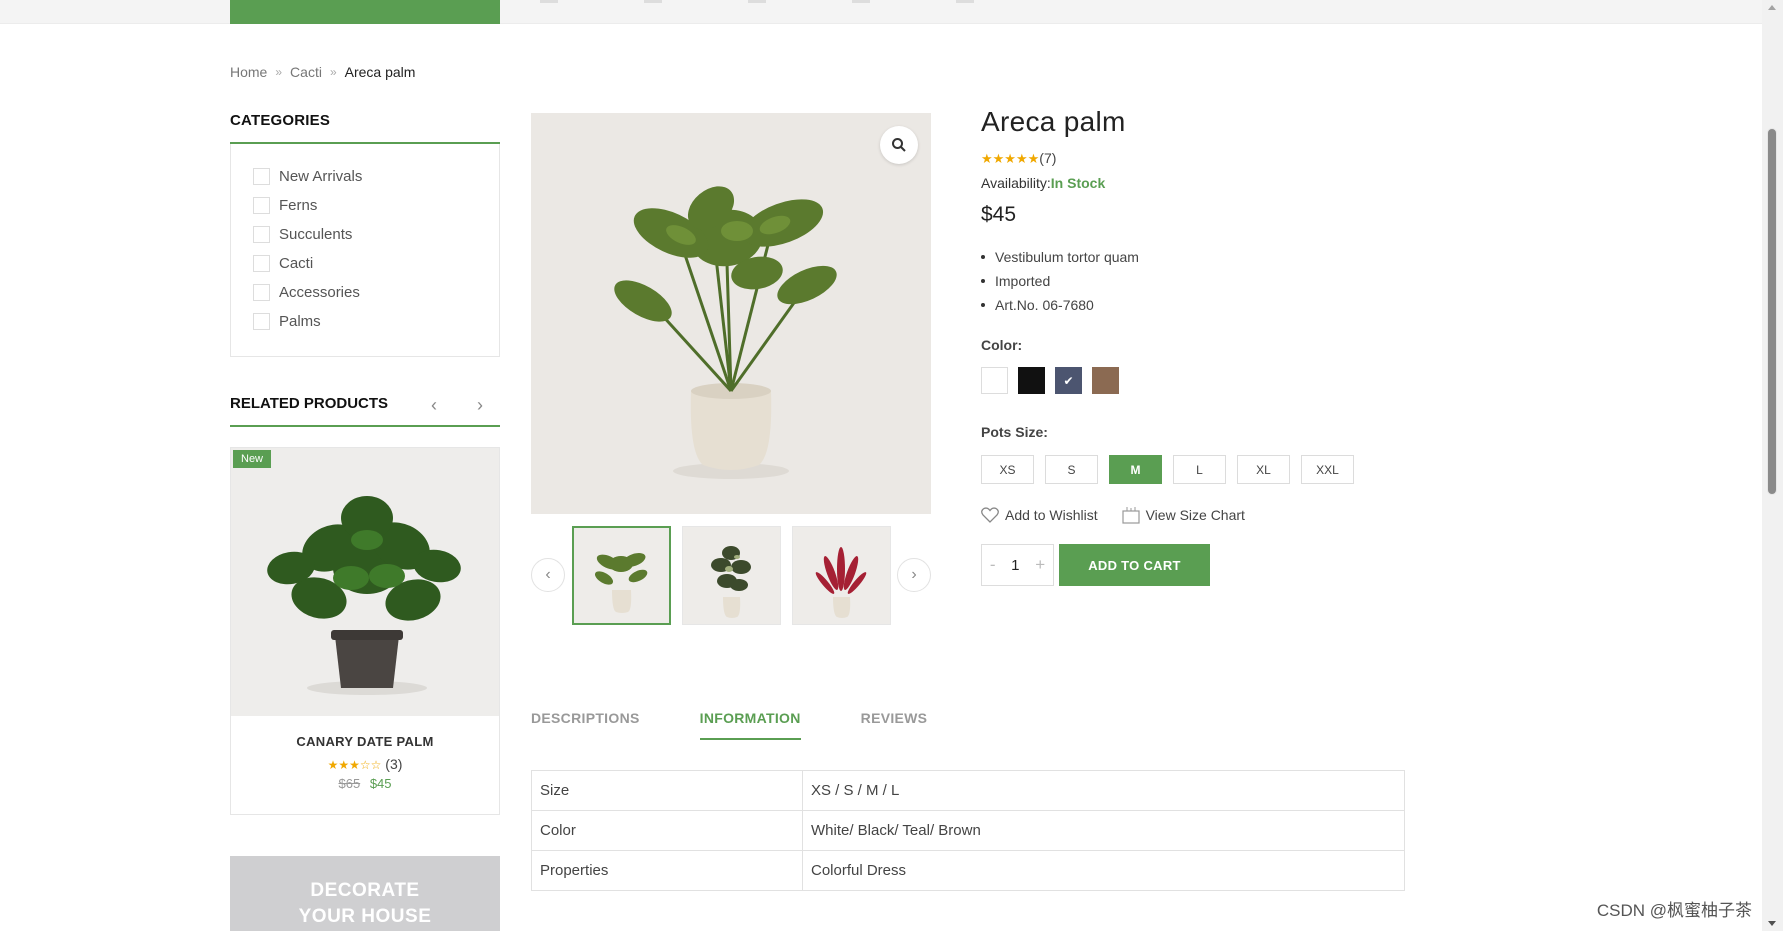  Describe the element at coordinates (1051, 515) in the screenshot. I see `wishlist-label: Add to Wishlist` at that location.